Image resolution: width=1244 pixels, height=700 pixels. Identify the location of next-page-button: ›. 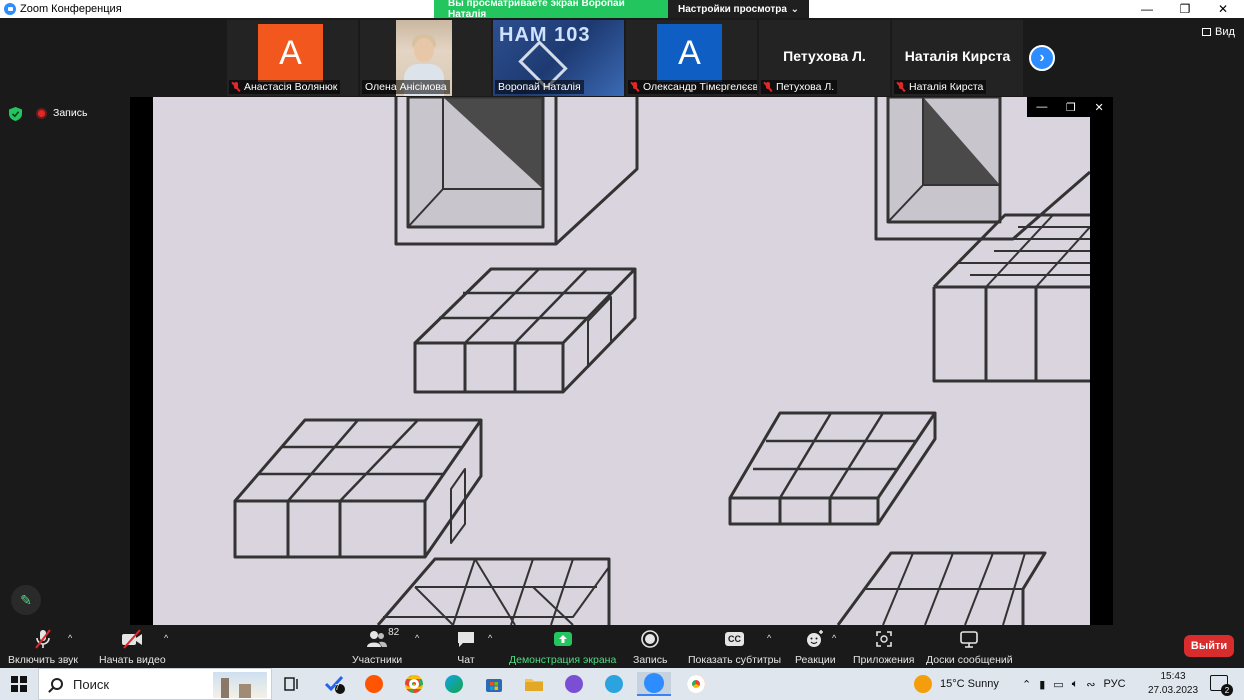
(1042, 58).